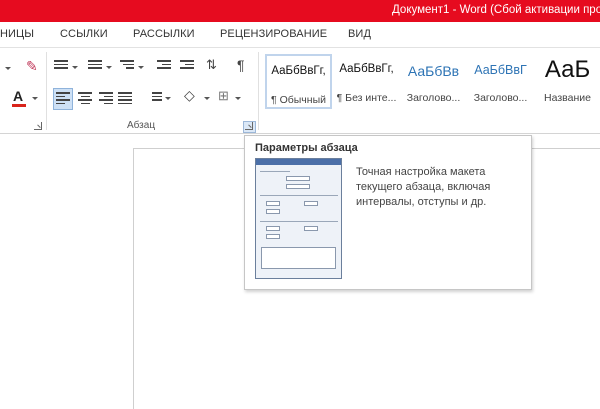 The width and height of the screenshot is (600, 409). What do you see at coordinates (155, 97) in the screenshot?
I see `line-spacing-icon` at bounding box center [155, 97].